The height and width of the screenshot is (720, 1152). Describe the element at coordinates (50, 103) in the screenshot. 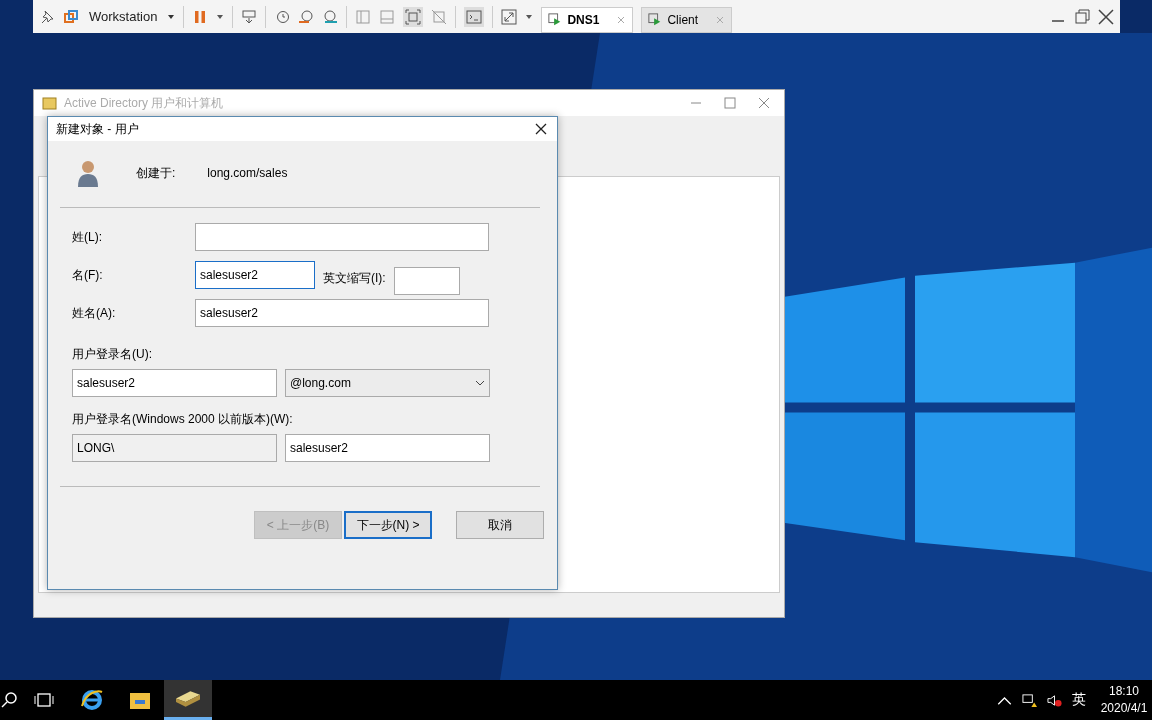

I see `folder-icon` at that location.